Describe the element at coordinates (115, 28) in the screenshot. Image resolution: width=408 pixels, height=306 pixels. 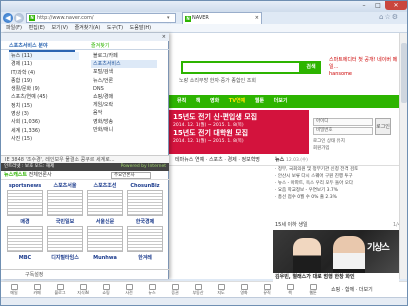
I see `menu-tools: 도구(T)` at that location.